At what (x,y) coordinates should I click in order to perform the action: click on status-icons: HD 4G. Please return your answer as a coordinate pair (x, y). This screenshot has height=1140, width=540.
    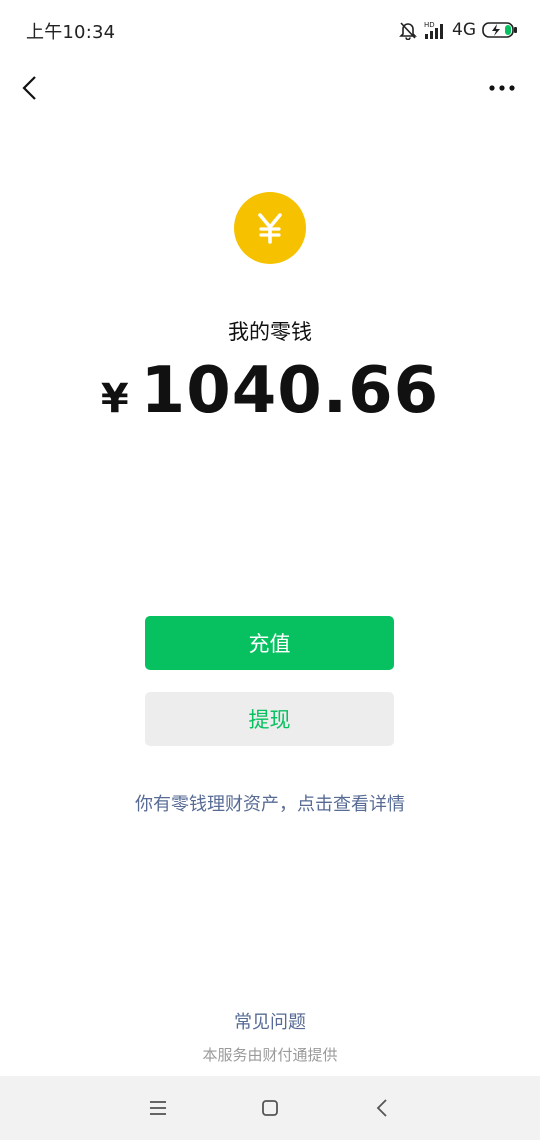
    Looking at the image, I should click on (458, 30).